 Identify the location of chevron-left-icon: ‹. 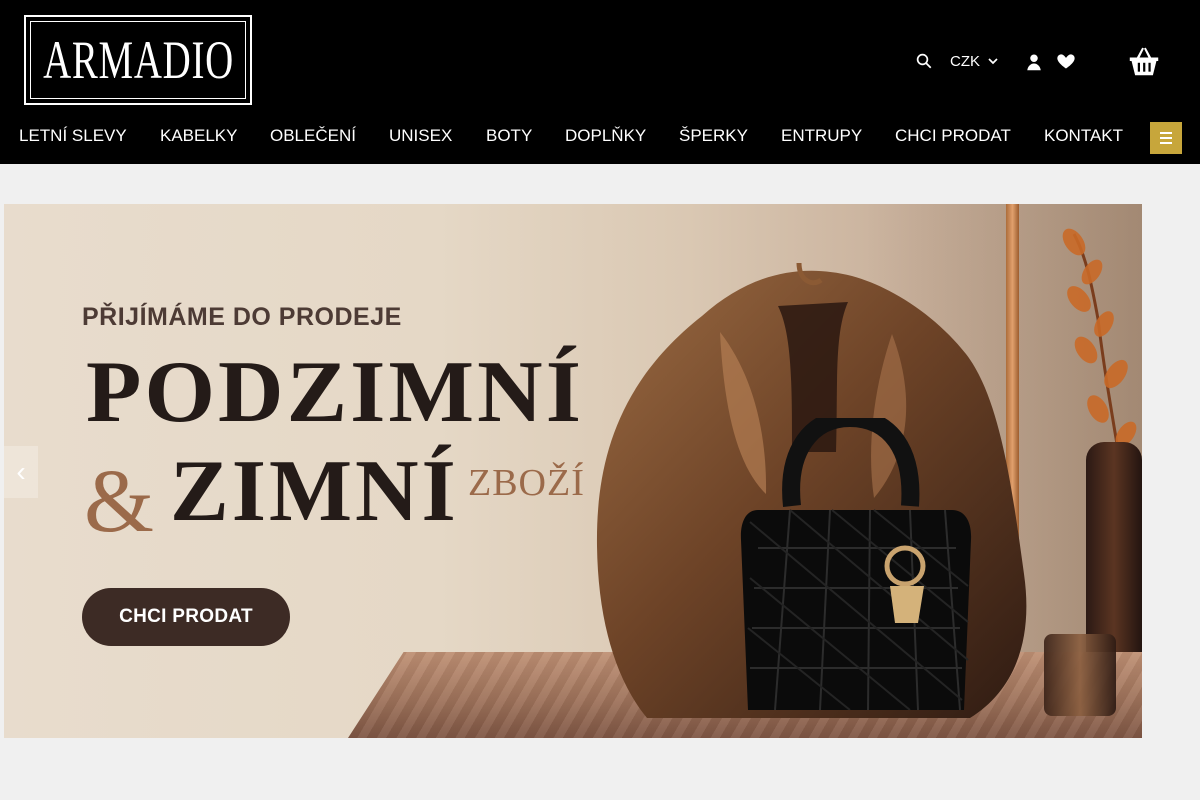
(21, 471).